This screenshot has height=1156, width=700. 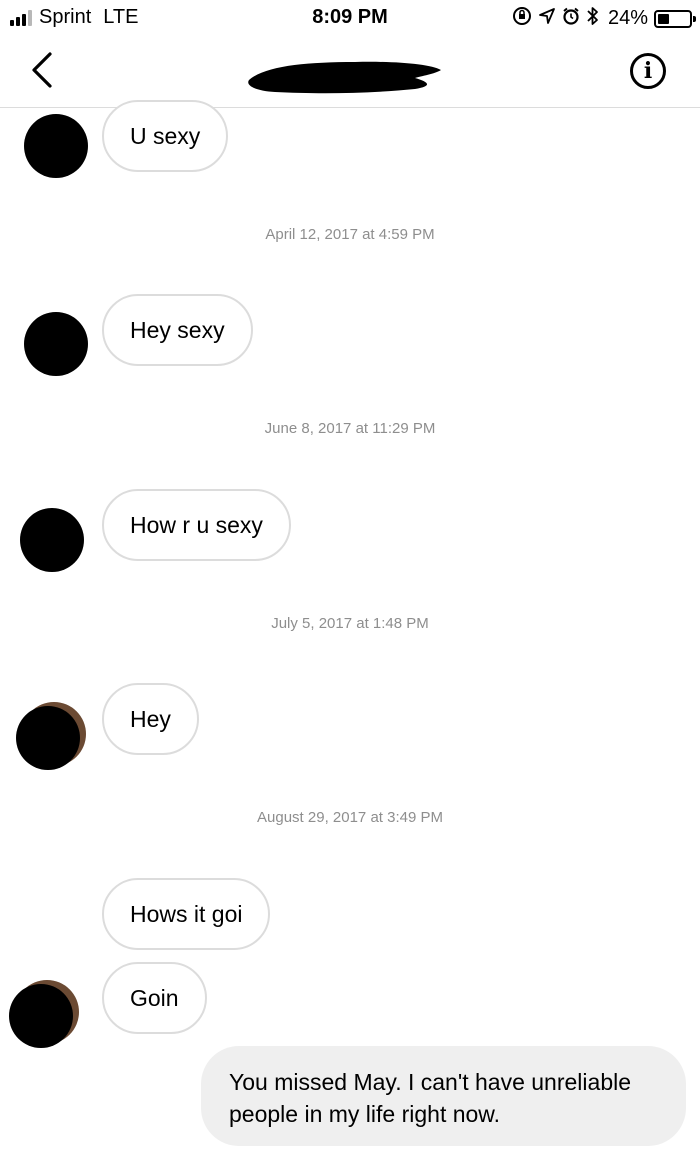 I want to click on status-bar: Sprint LTE 8:09 PM 24%, so click(x=350, y=17).